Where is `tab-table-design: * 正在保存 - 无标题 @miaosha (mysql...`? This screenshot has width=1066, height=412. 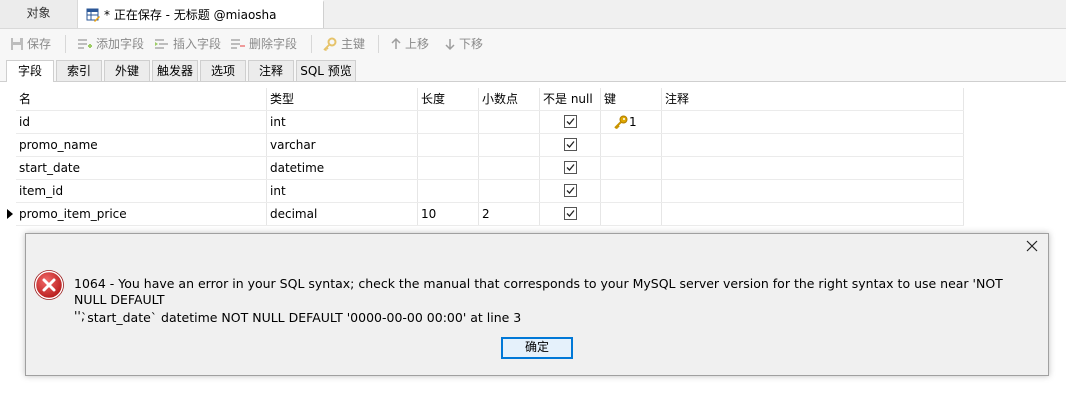
tab-table-design: * 正在保存 - 无标题 @miaosha (mysql... is located at coordinates (201, 24).